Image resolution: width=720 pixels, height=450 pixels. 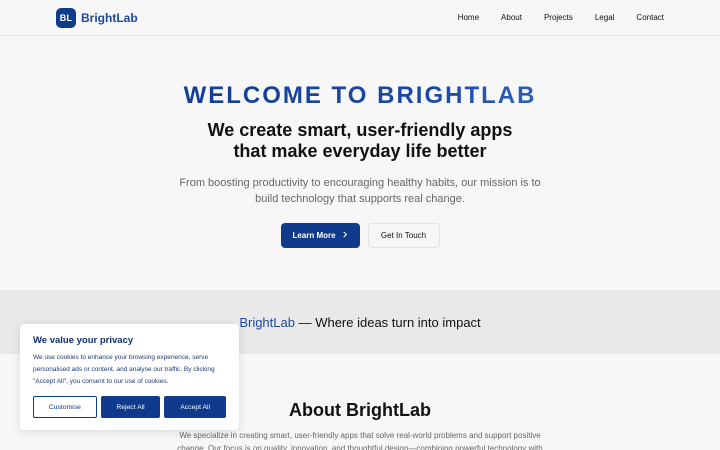 What do you see at coordinates (650, 17) in the screenshot?
I see `nav-contact: Contact` at bounding box center [650, 17].